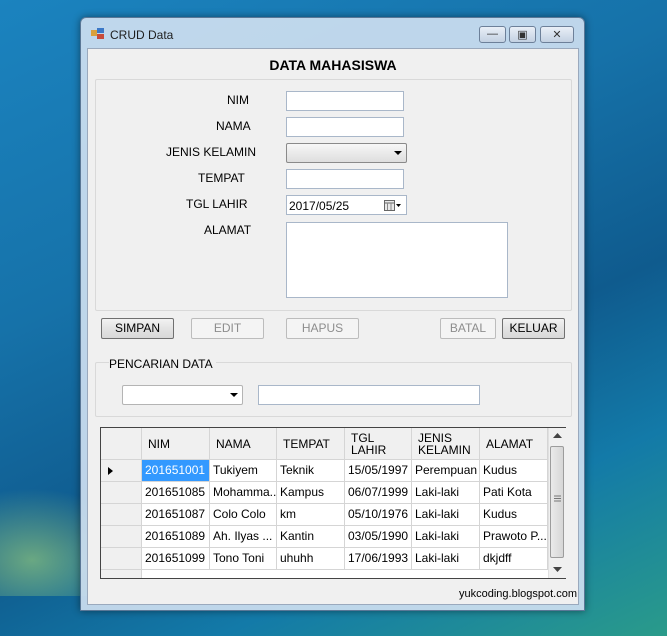 This screenshot has width=667, height=636. Describe the element at coordinates (311, 471) in the screenshot. I see `cell-tempat: Teknik` at that location.